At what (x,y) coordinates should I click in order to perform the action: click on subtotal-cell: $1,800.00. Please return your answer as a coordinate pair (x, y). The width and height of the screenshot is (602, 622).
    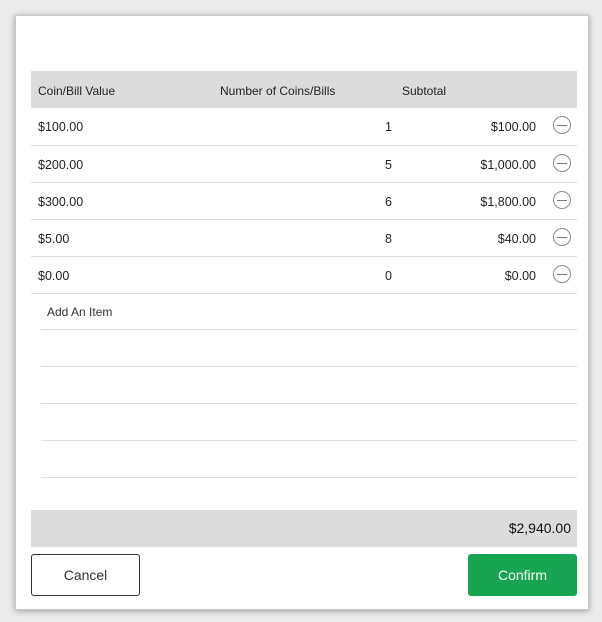
    Looking at the image, I should click on (508, 202).